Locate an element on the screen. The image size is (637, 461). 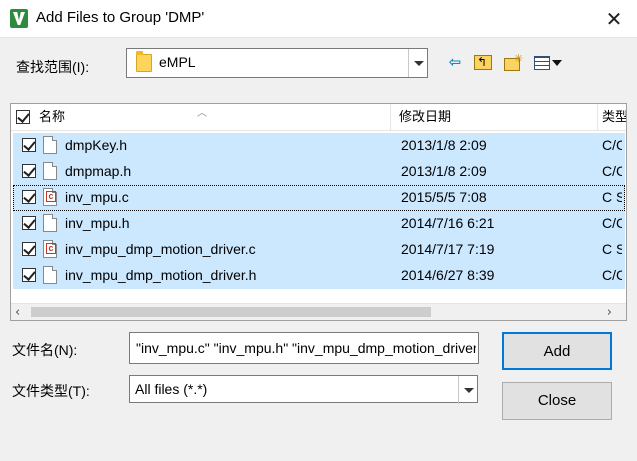
filetype-dropdown-arrow is located at coordinates (467, 390).